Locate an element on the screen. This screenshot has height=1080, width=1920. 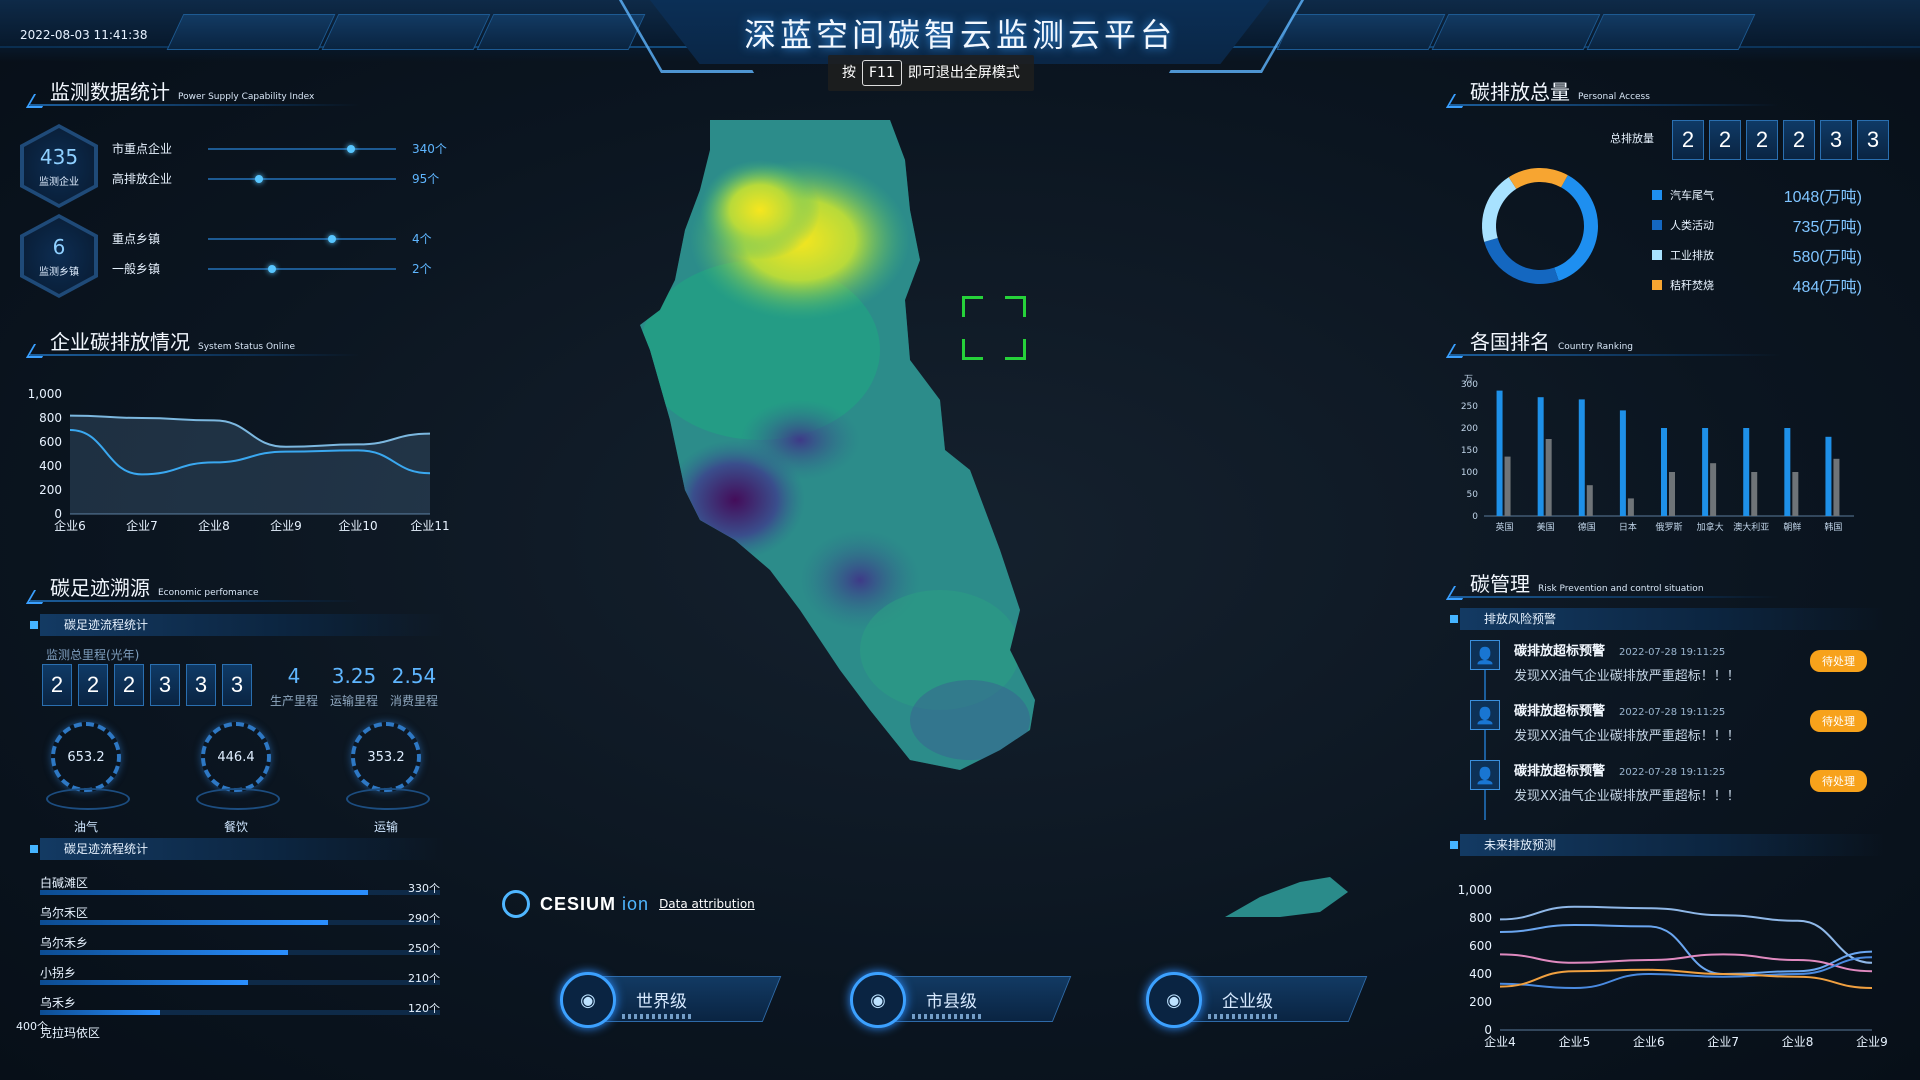
stat-row: 一般乡镇 2个 is located at coordinates (272, 269).